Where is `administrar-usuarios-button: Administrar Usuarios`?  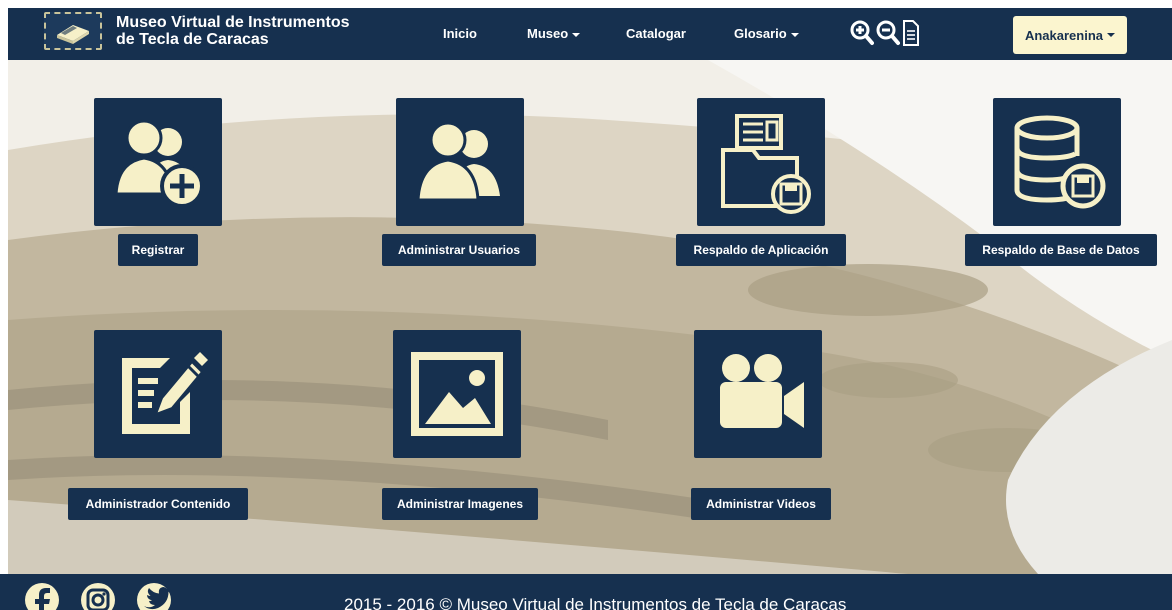
administrar-usuarios-button: Administrar Usuarios is located at coordinates (459, 250).